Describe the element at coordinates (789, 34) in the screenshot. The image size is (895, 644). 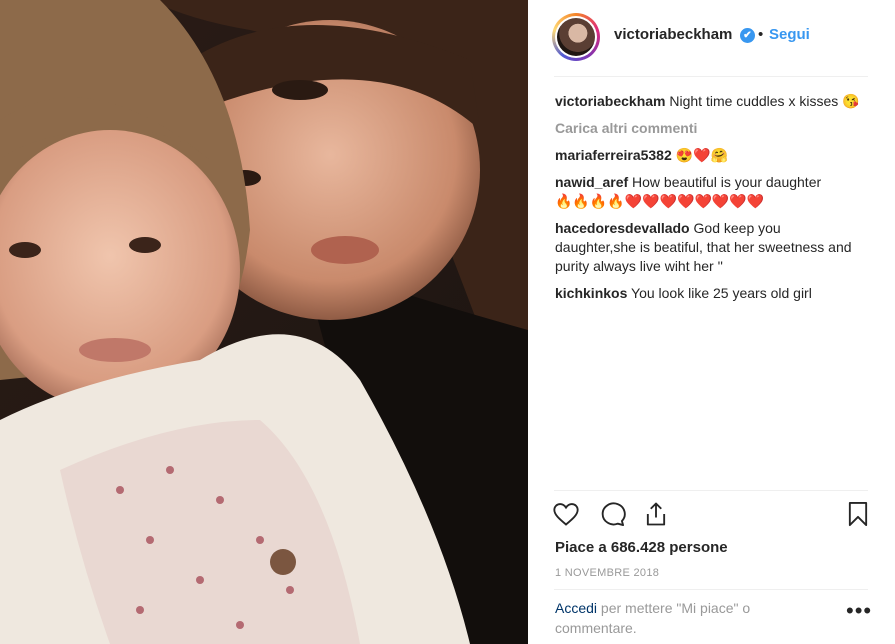
I see `follow-button: Segui` at that location.